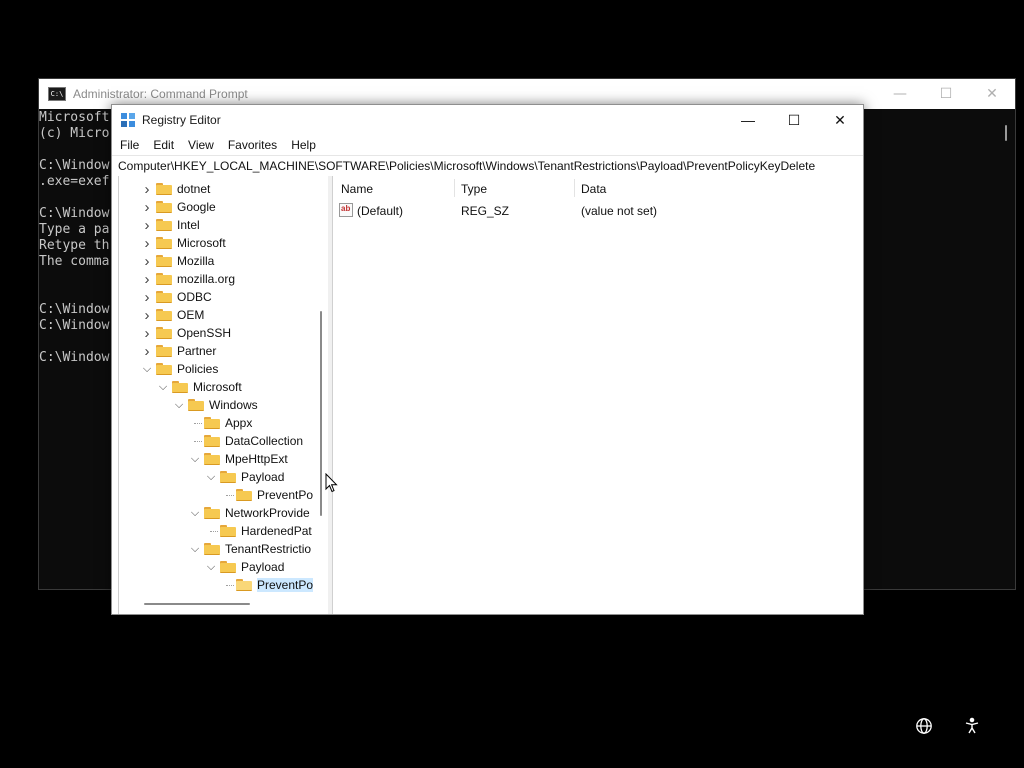  What do you see at coordinates (238, 459) in the screenshot?
I see `tree-node: ⌵ MpeHttpExt` at bounding box center [238, 459].